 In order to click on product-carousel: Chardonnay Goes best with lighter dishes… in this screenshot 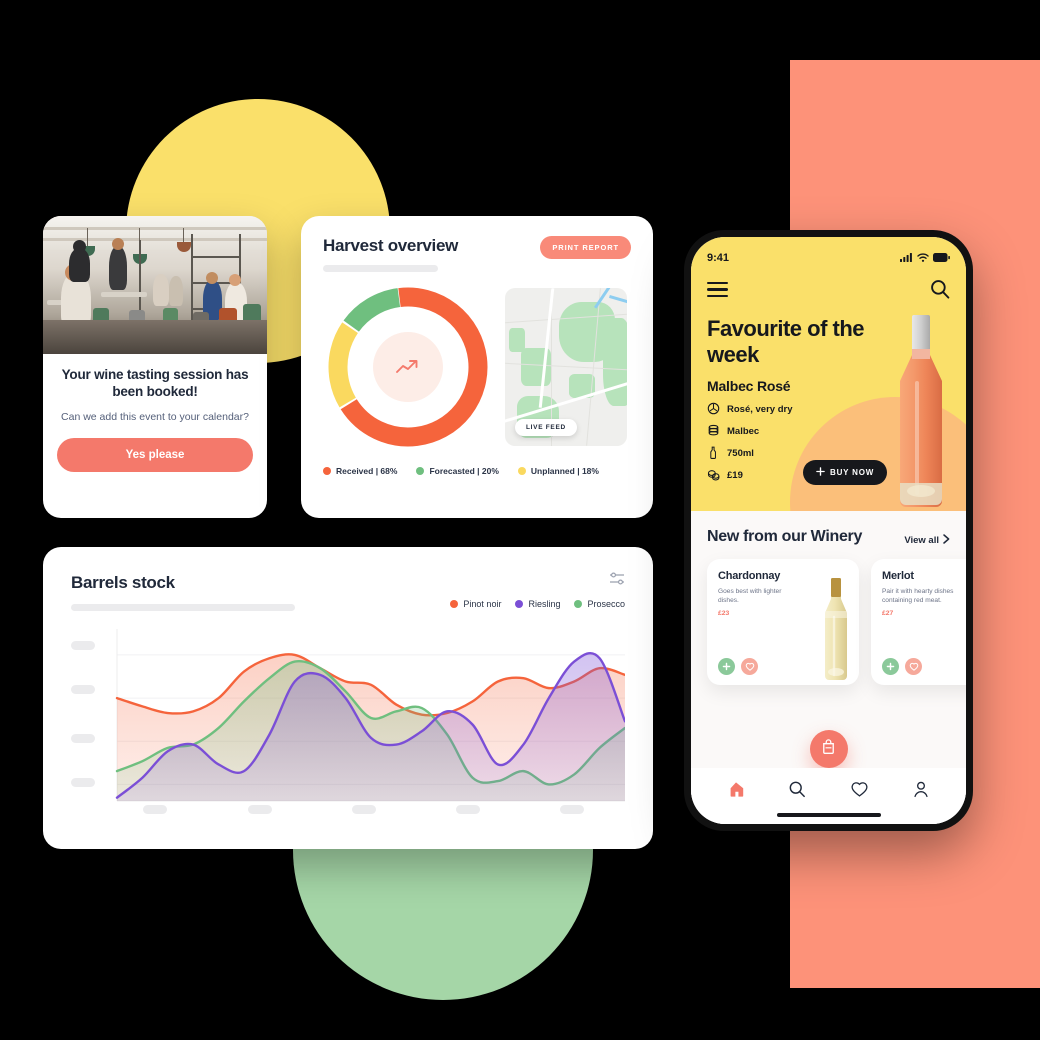, I will do `click(836, 621)`.